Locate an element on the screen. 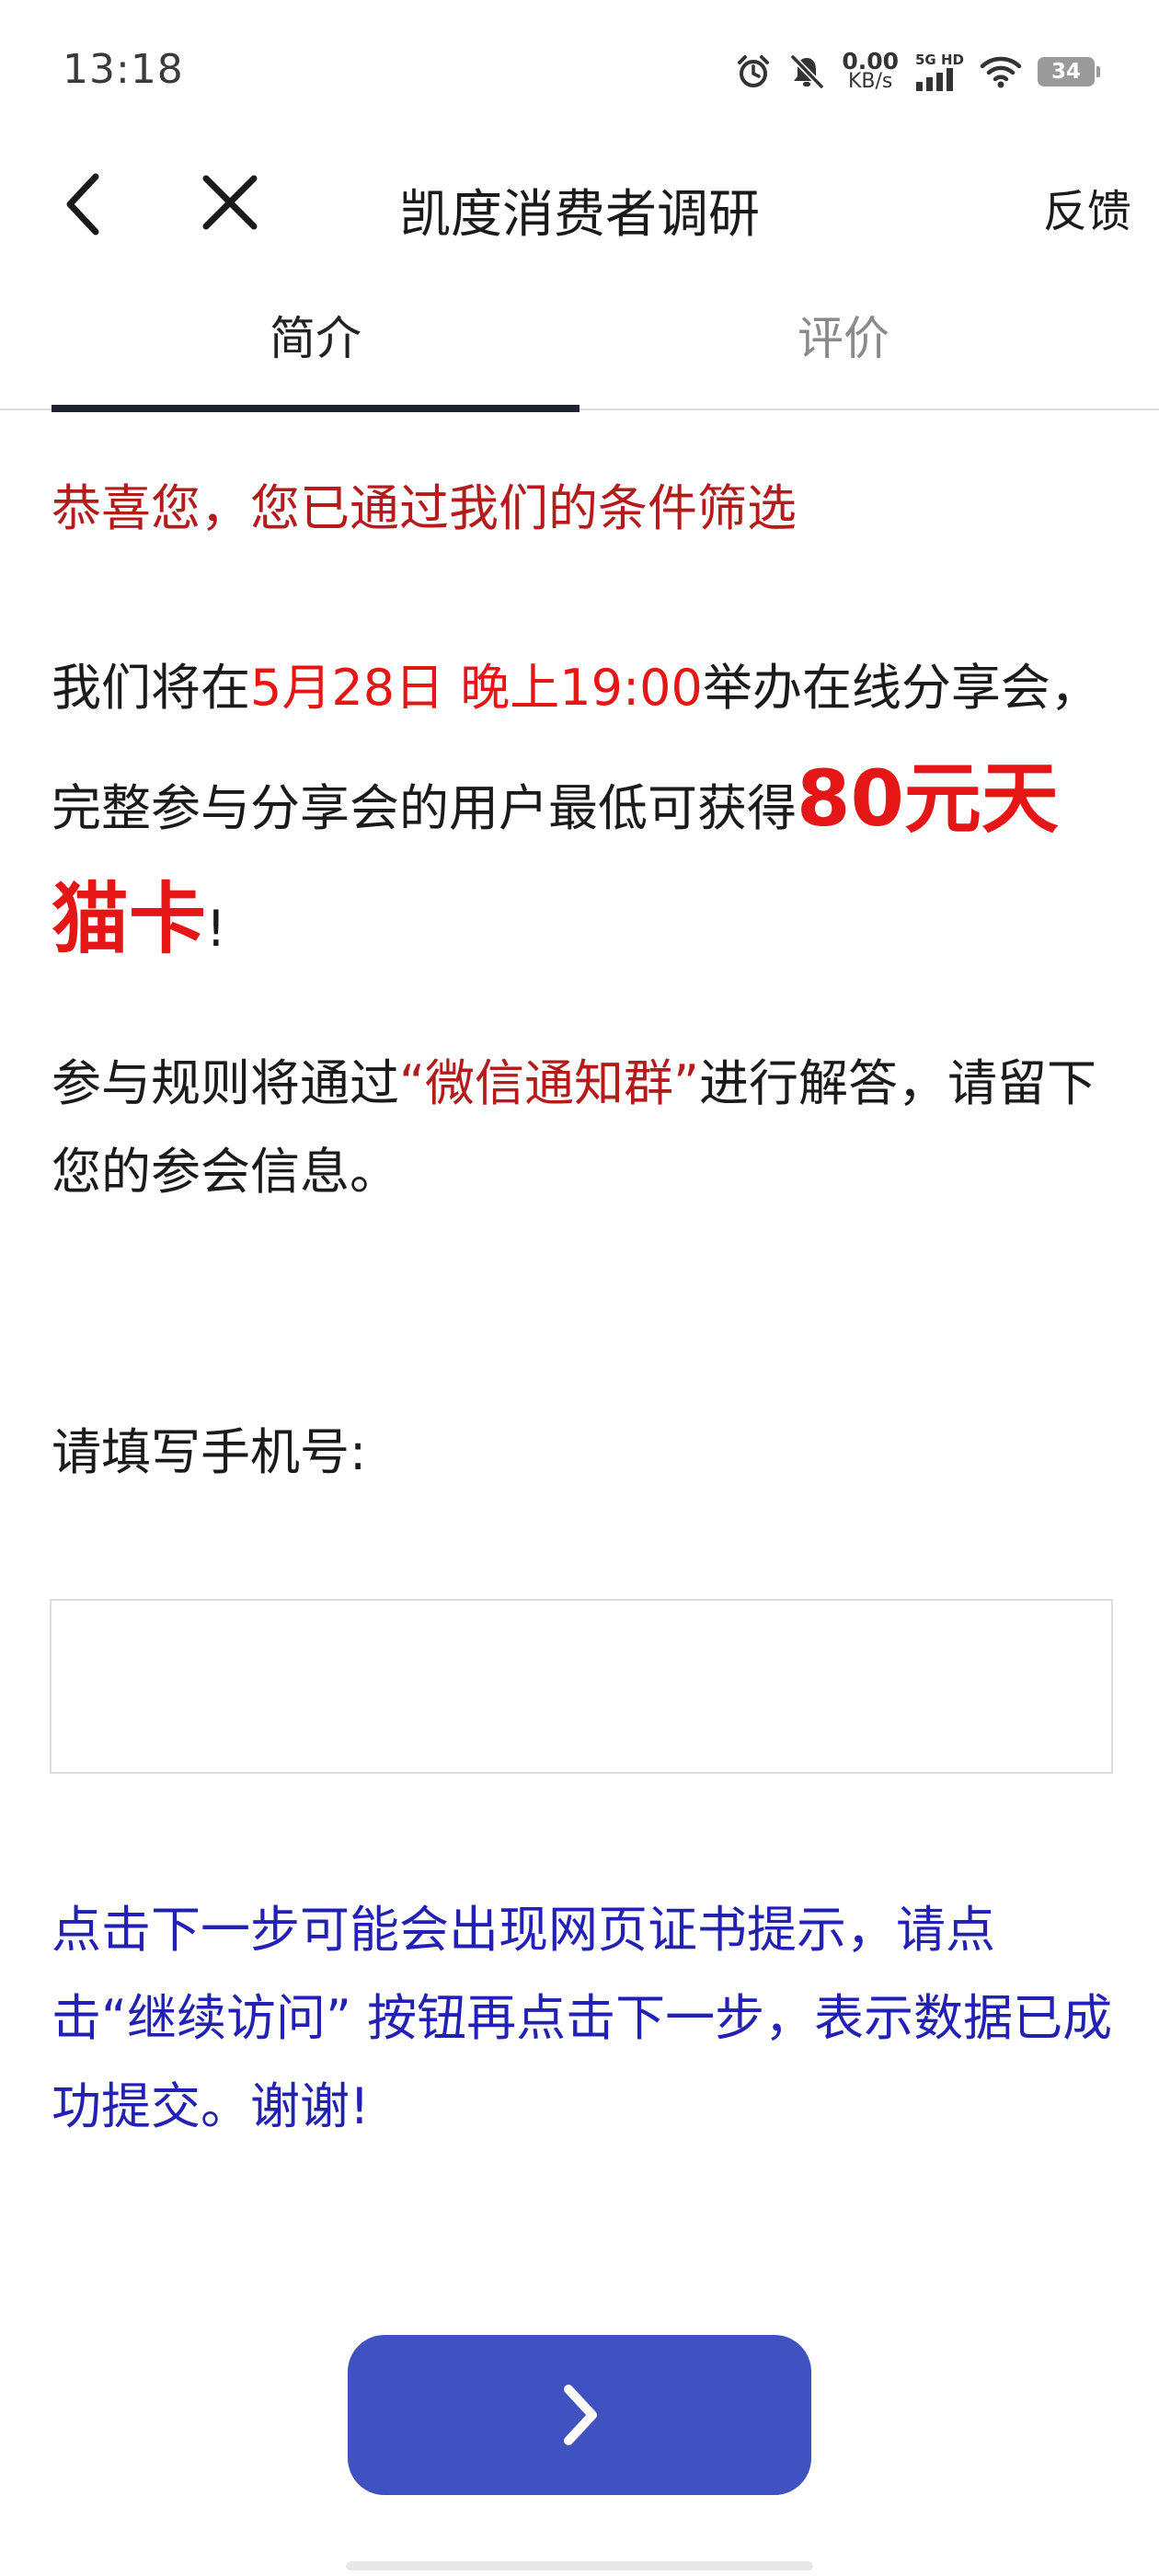 The height and width of the screenshot is (2576, 1159). rules-prefix: 参与规则将通过 is located at coordinates (225, 1083).